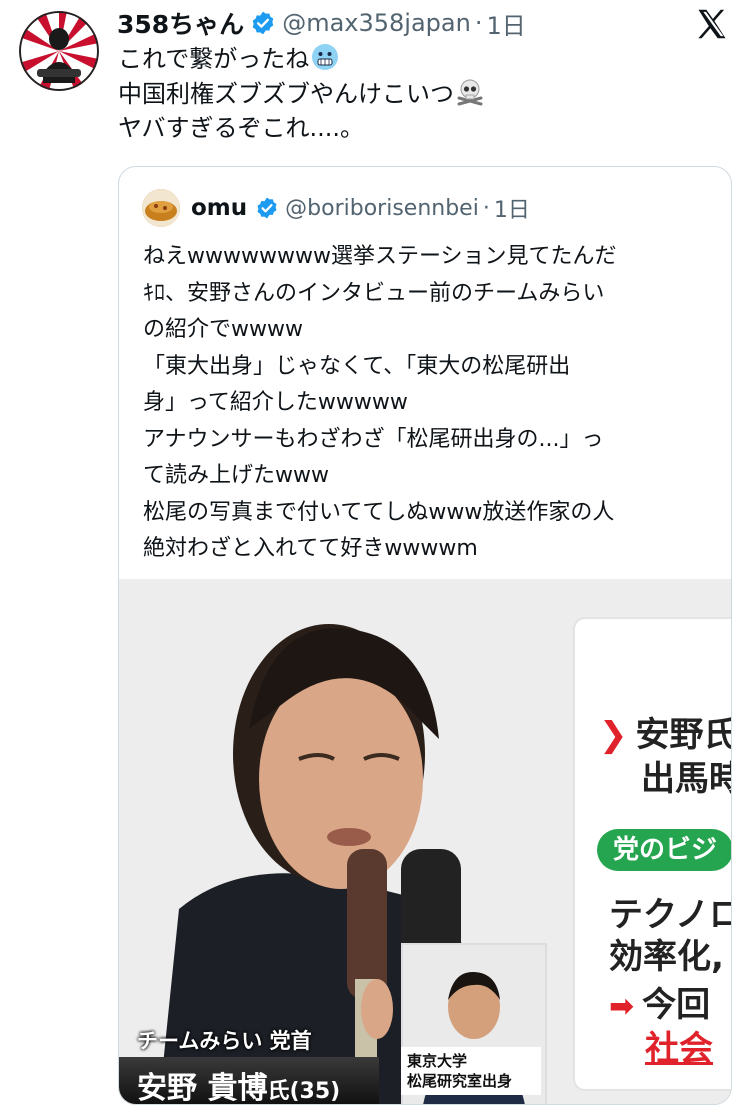  I want to click on tweet-header: 358ちゃん @max358japan · 1日, so click(321, 23).